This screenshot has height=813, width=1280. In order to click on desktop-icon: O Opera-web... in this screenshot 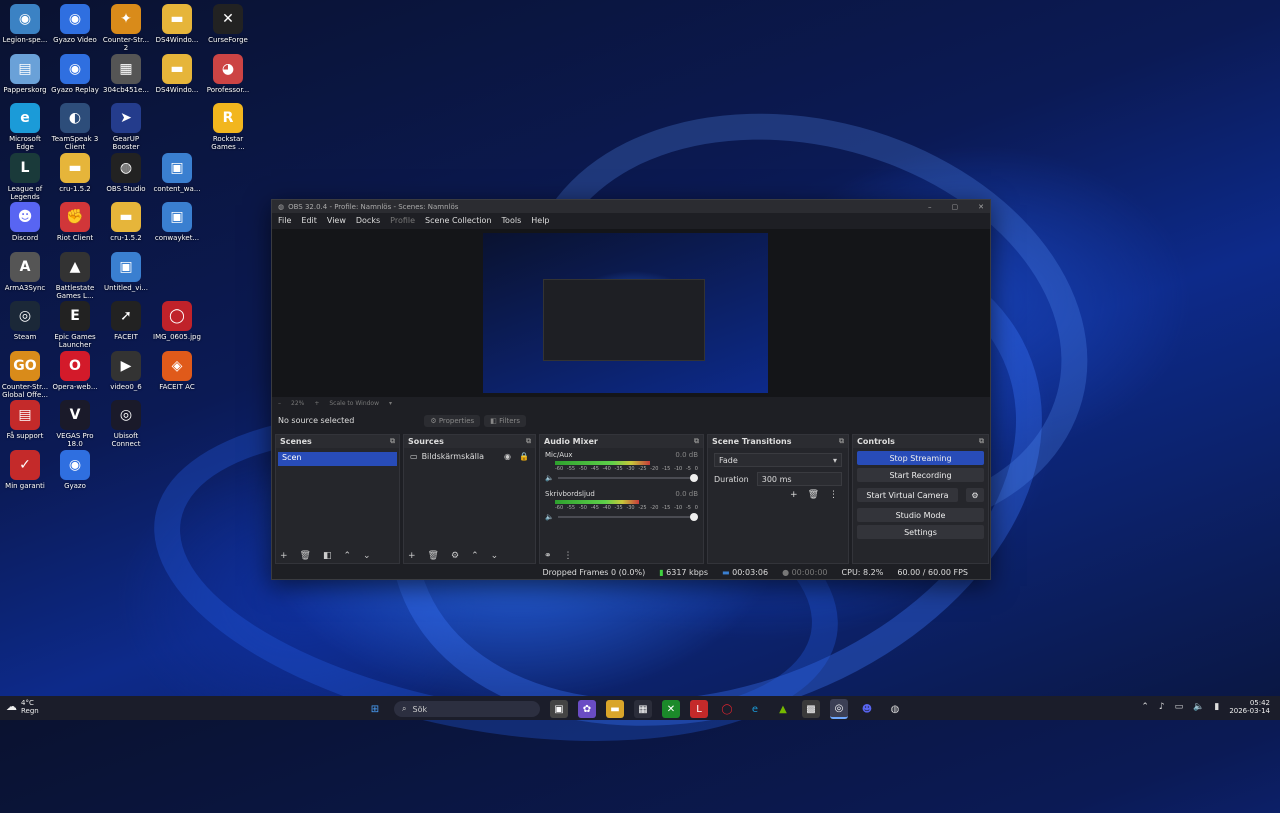, I will do `click(75, 370)`.